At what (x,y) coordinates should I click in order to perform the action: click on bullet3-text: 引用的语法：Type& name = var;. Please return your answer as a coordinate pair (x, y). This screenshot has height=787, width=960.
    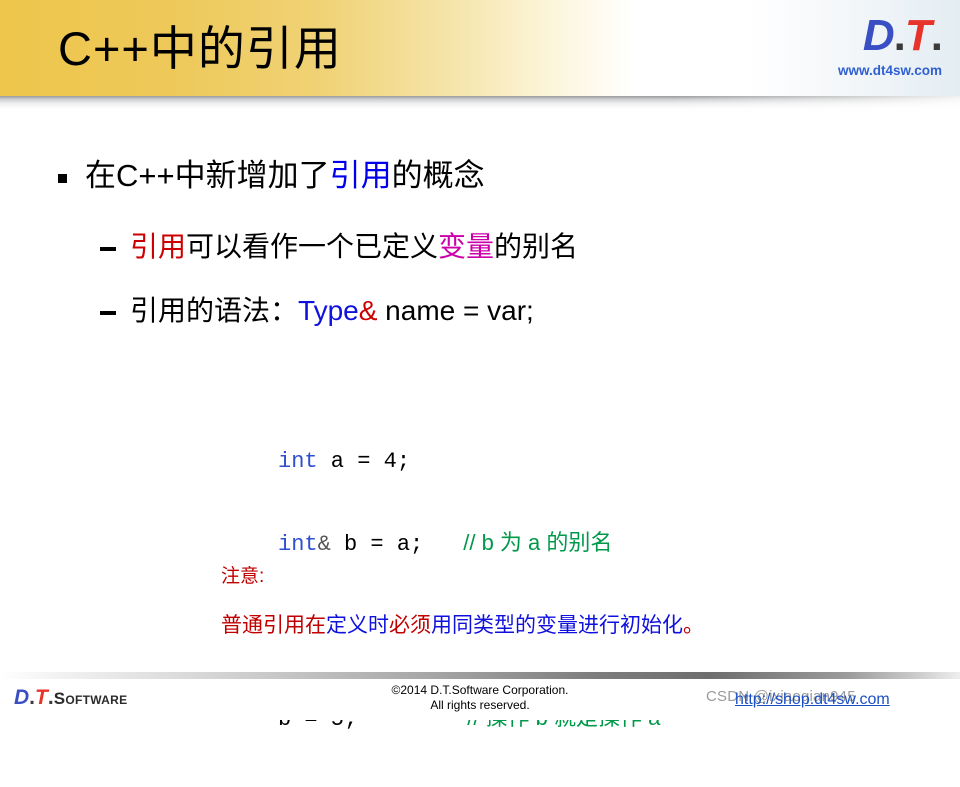
    Looking at the image, I should click on (332, 311).